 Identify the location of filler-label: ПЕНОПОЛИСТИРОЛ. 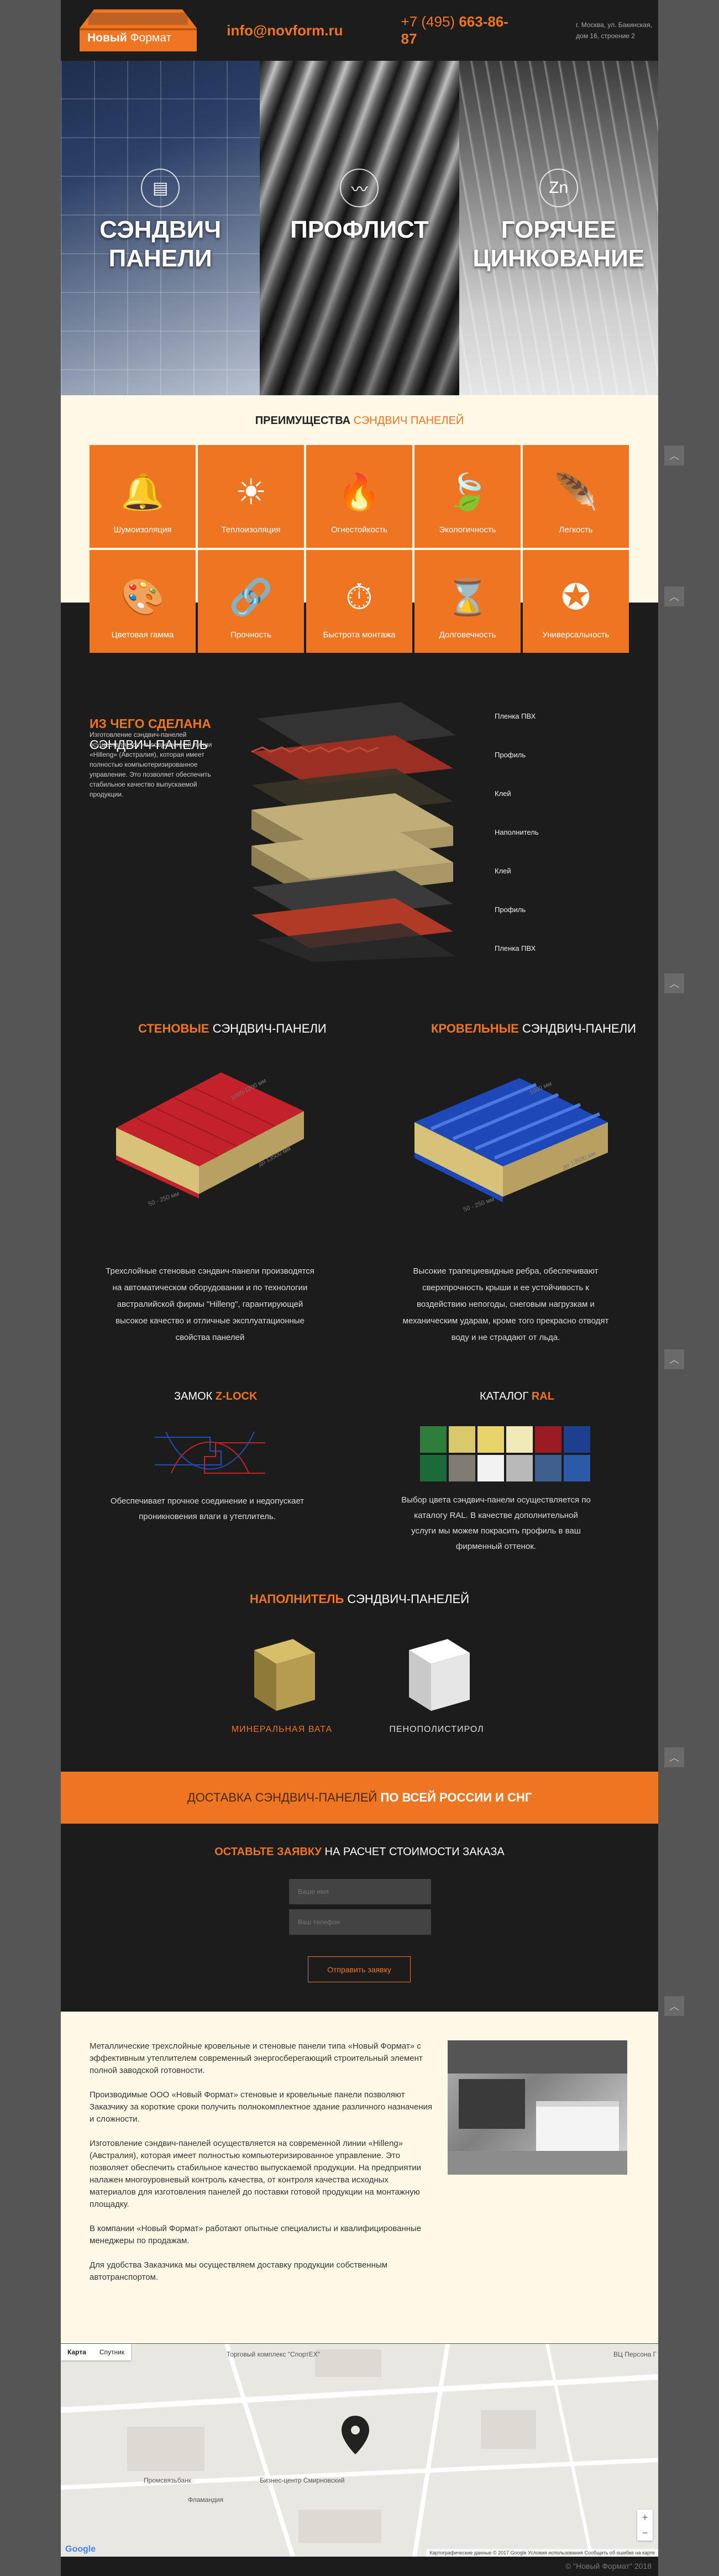
(436, 1729).